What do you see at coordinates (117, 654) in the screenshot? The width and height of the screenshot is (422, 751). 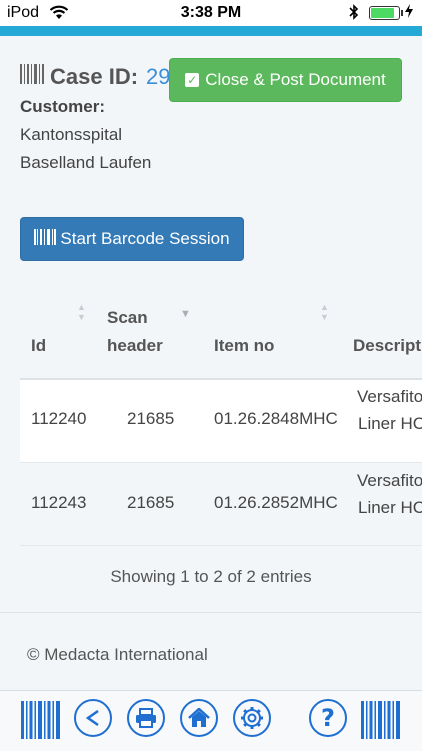 I see `copyright-text: © Medacta International` at bounding box center [117, 654].